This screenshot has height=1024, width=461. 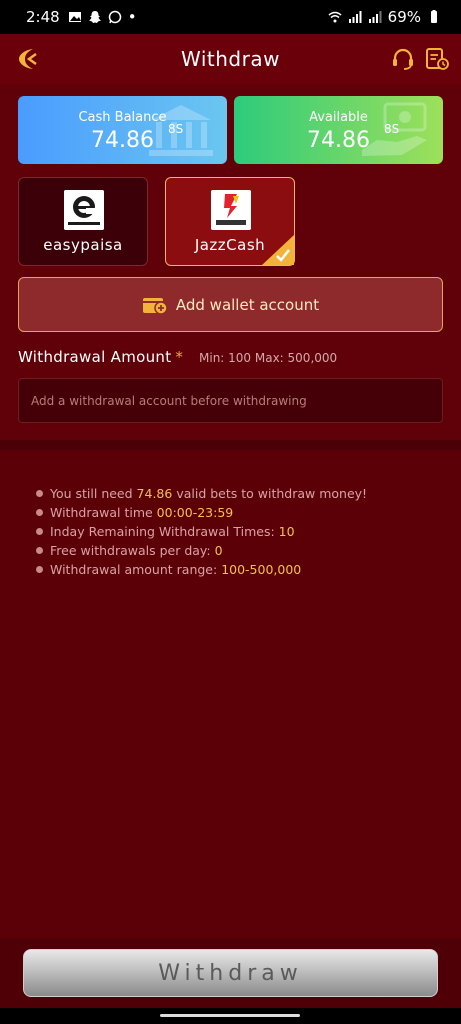 I want to click on add-wallet-button: Add wallet account, so click(x=230, y=304).